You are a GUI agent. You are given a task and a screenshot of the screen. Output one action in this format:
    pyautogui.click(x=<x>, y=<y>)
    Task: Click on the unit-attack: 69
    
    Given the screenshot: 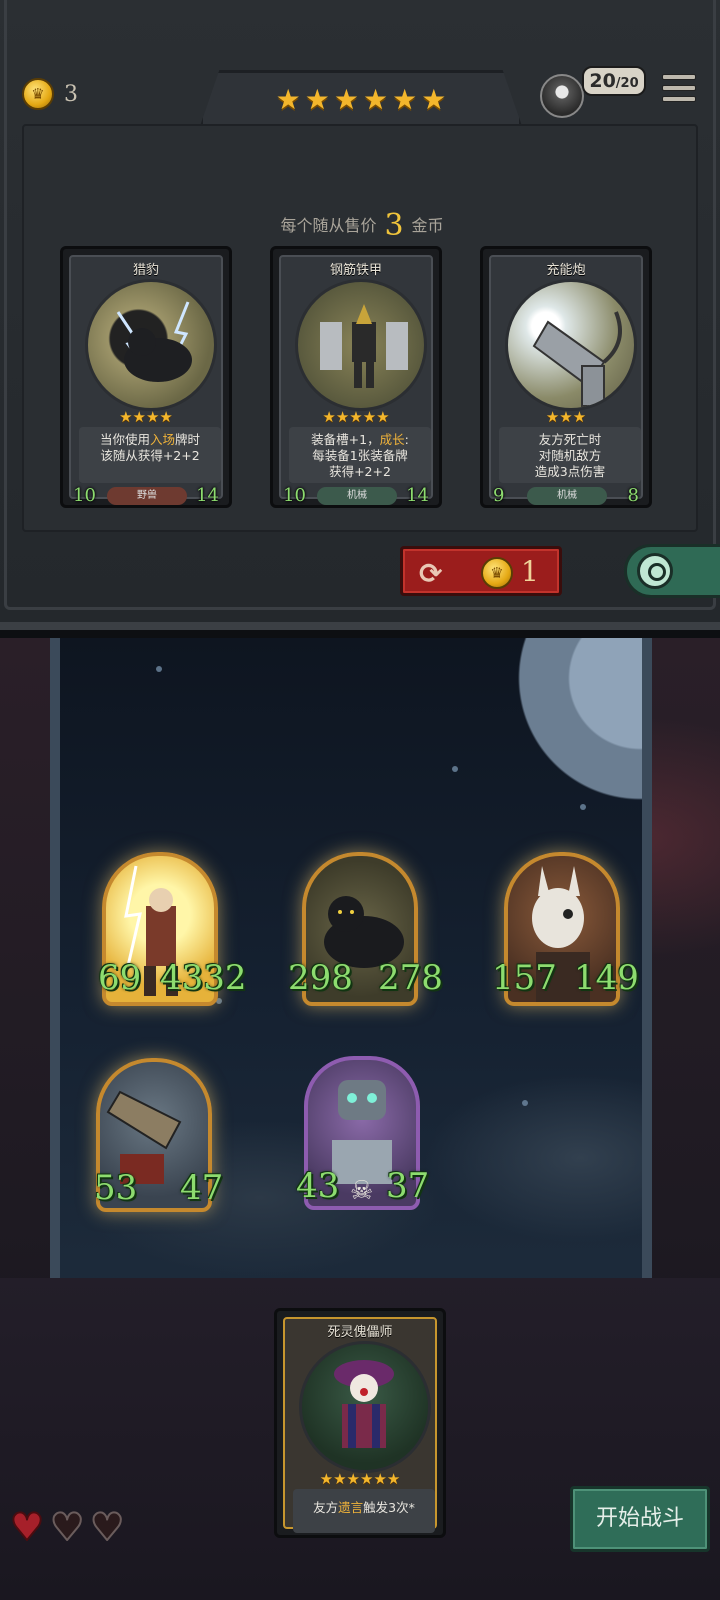 What is the action you would take?
    pyautogui.click(x=121, y=980)
    